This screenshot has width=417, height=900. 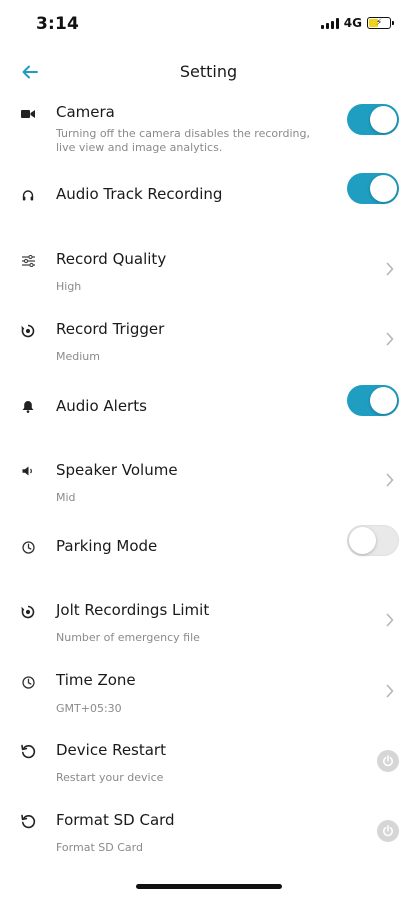 What do you see at coordinates (373, 188) in the screenshot?
I see `audio-track-toggle` at bounding box center [373, 188].